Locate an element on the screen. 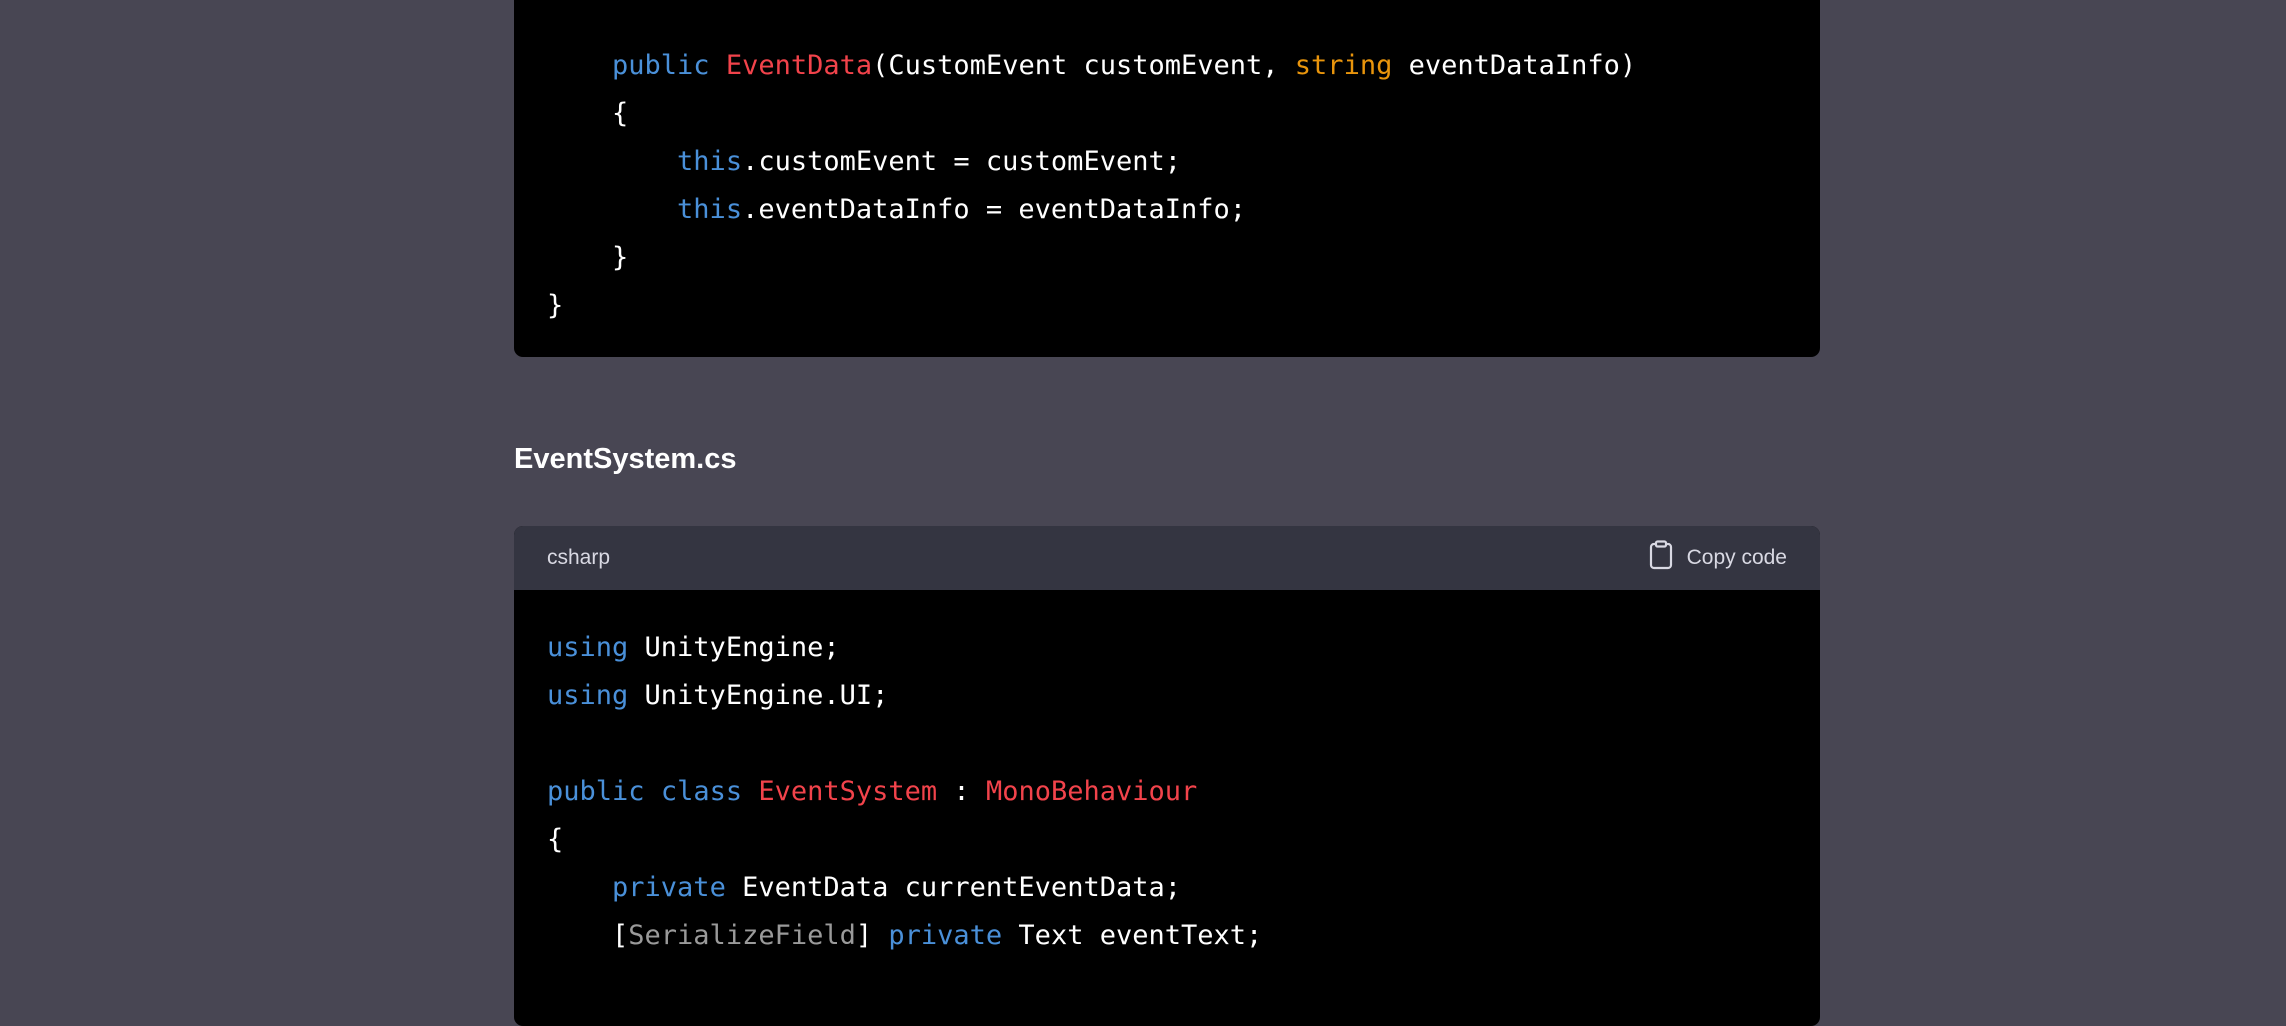  code-line: using UnityEngine; is located at coordinates (1183, 648).